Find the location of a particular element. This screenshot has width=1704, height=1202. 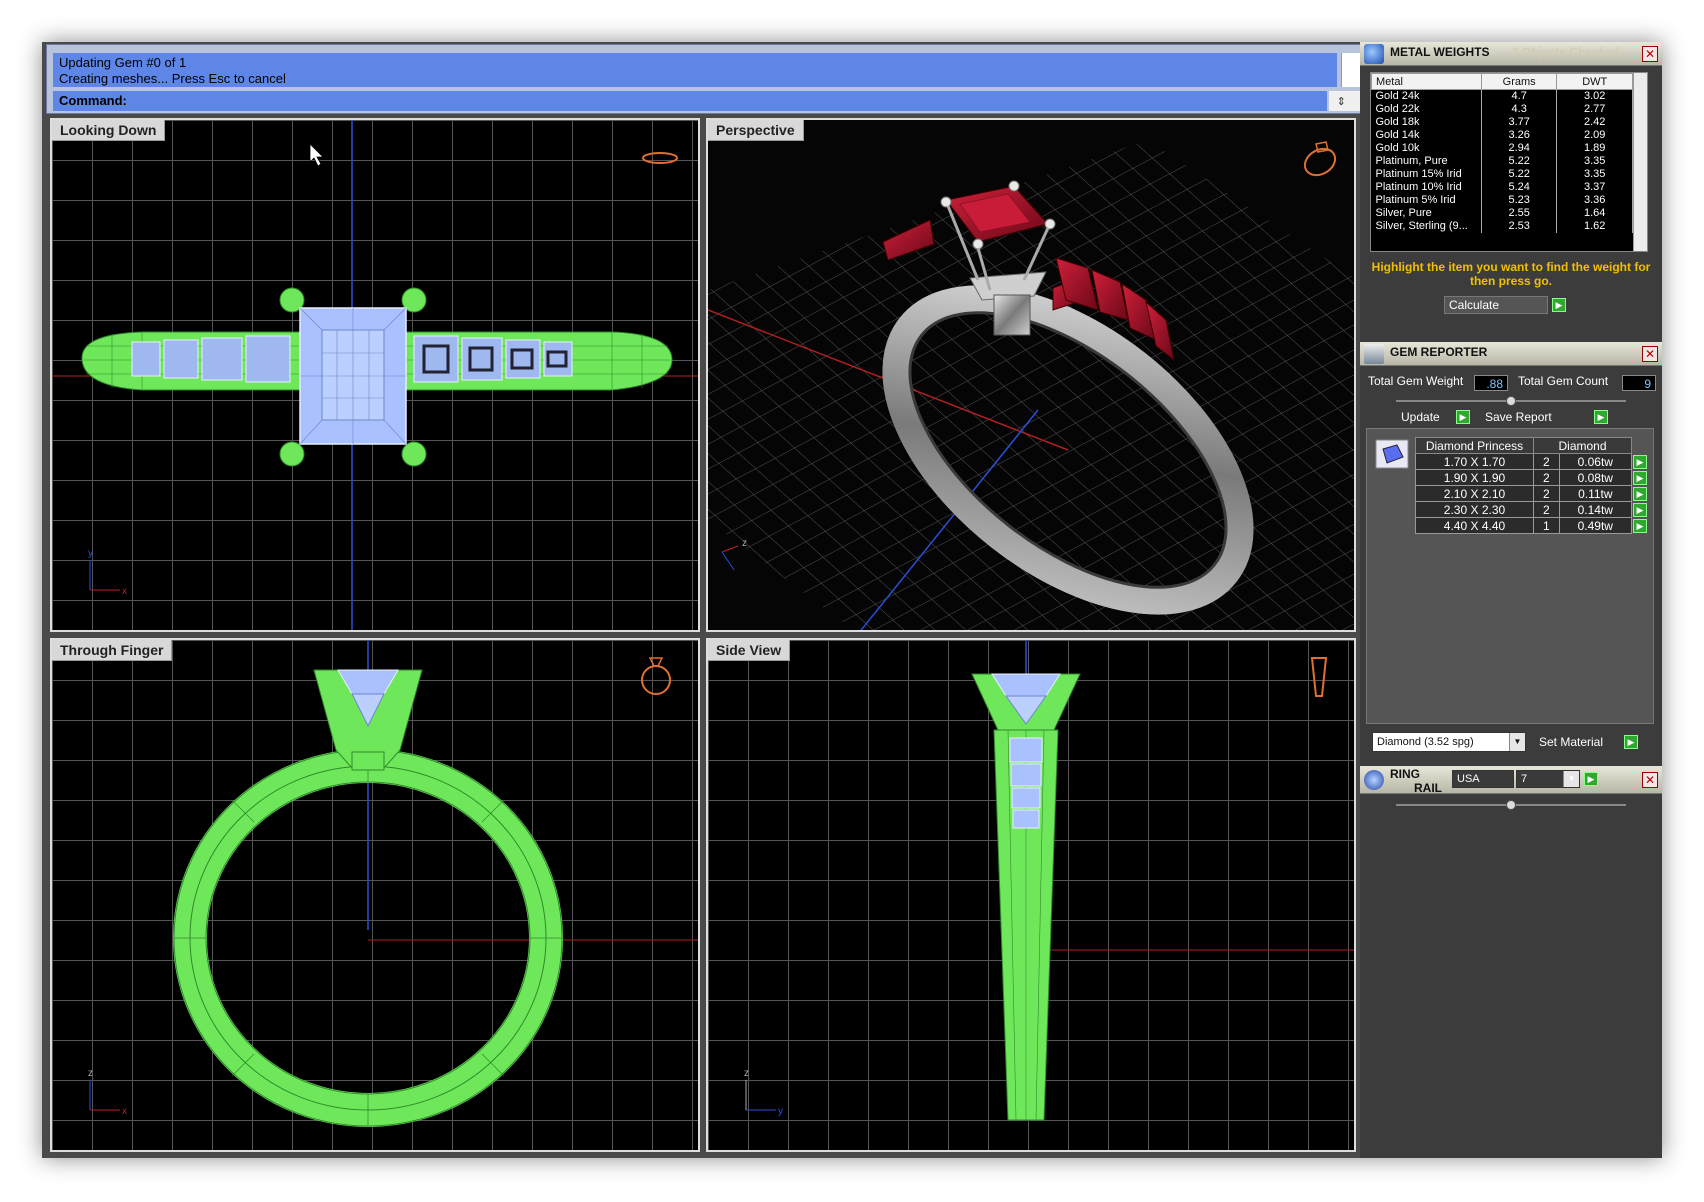

gem-row: 1.90 X 1.90 2 0.08tw ▶ is located at coordinates (1531, 477).